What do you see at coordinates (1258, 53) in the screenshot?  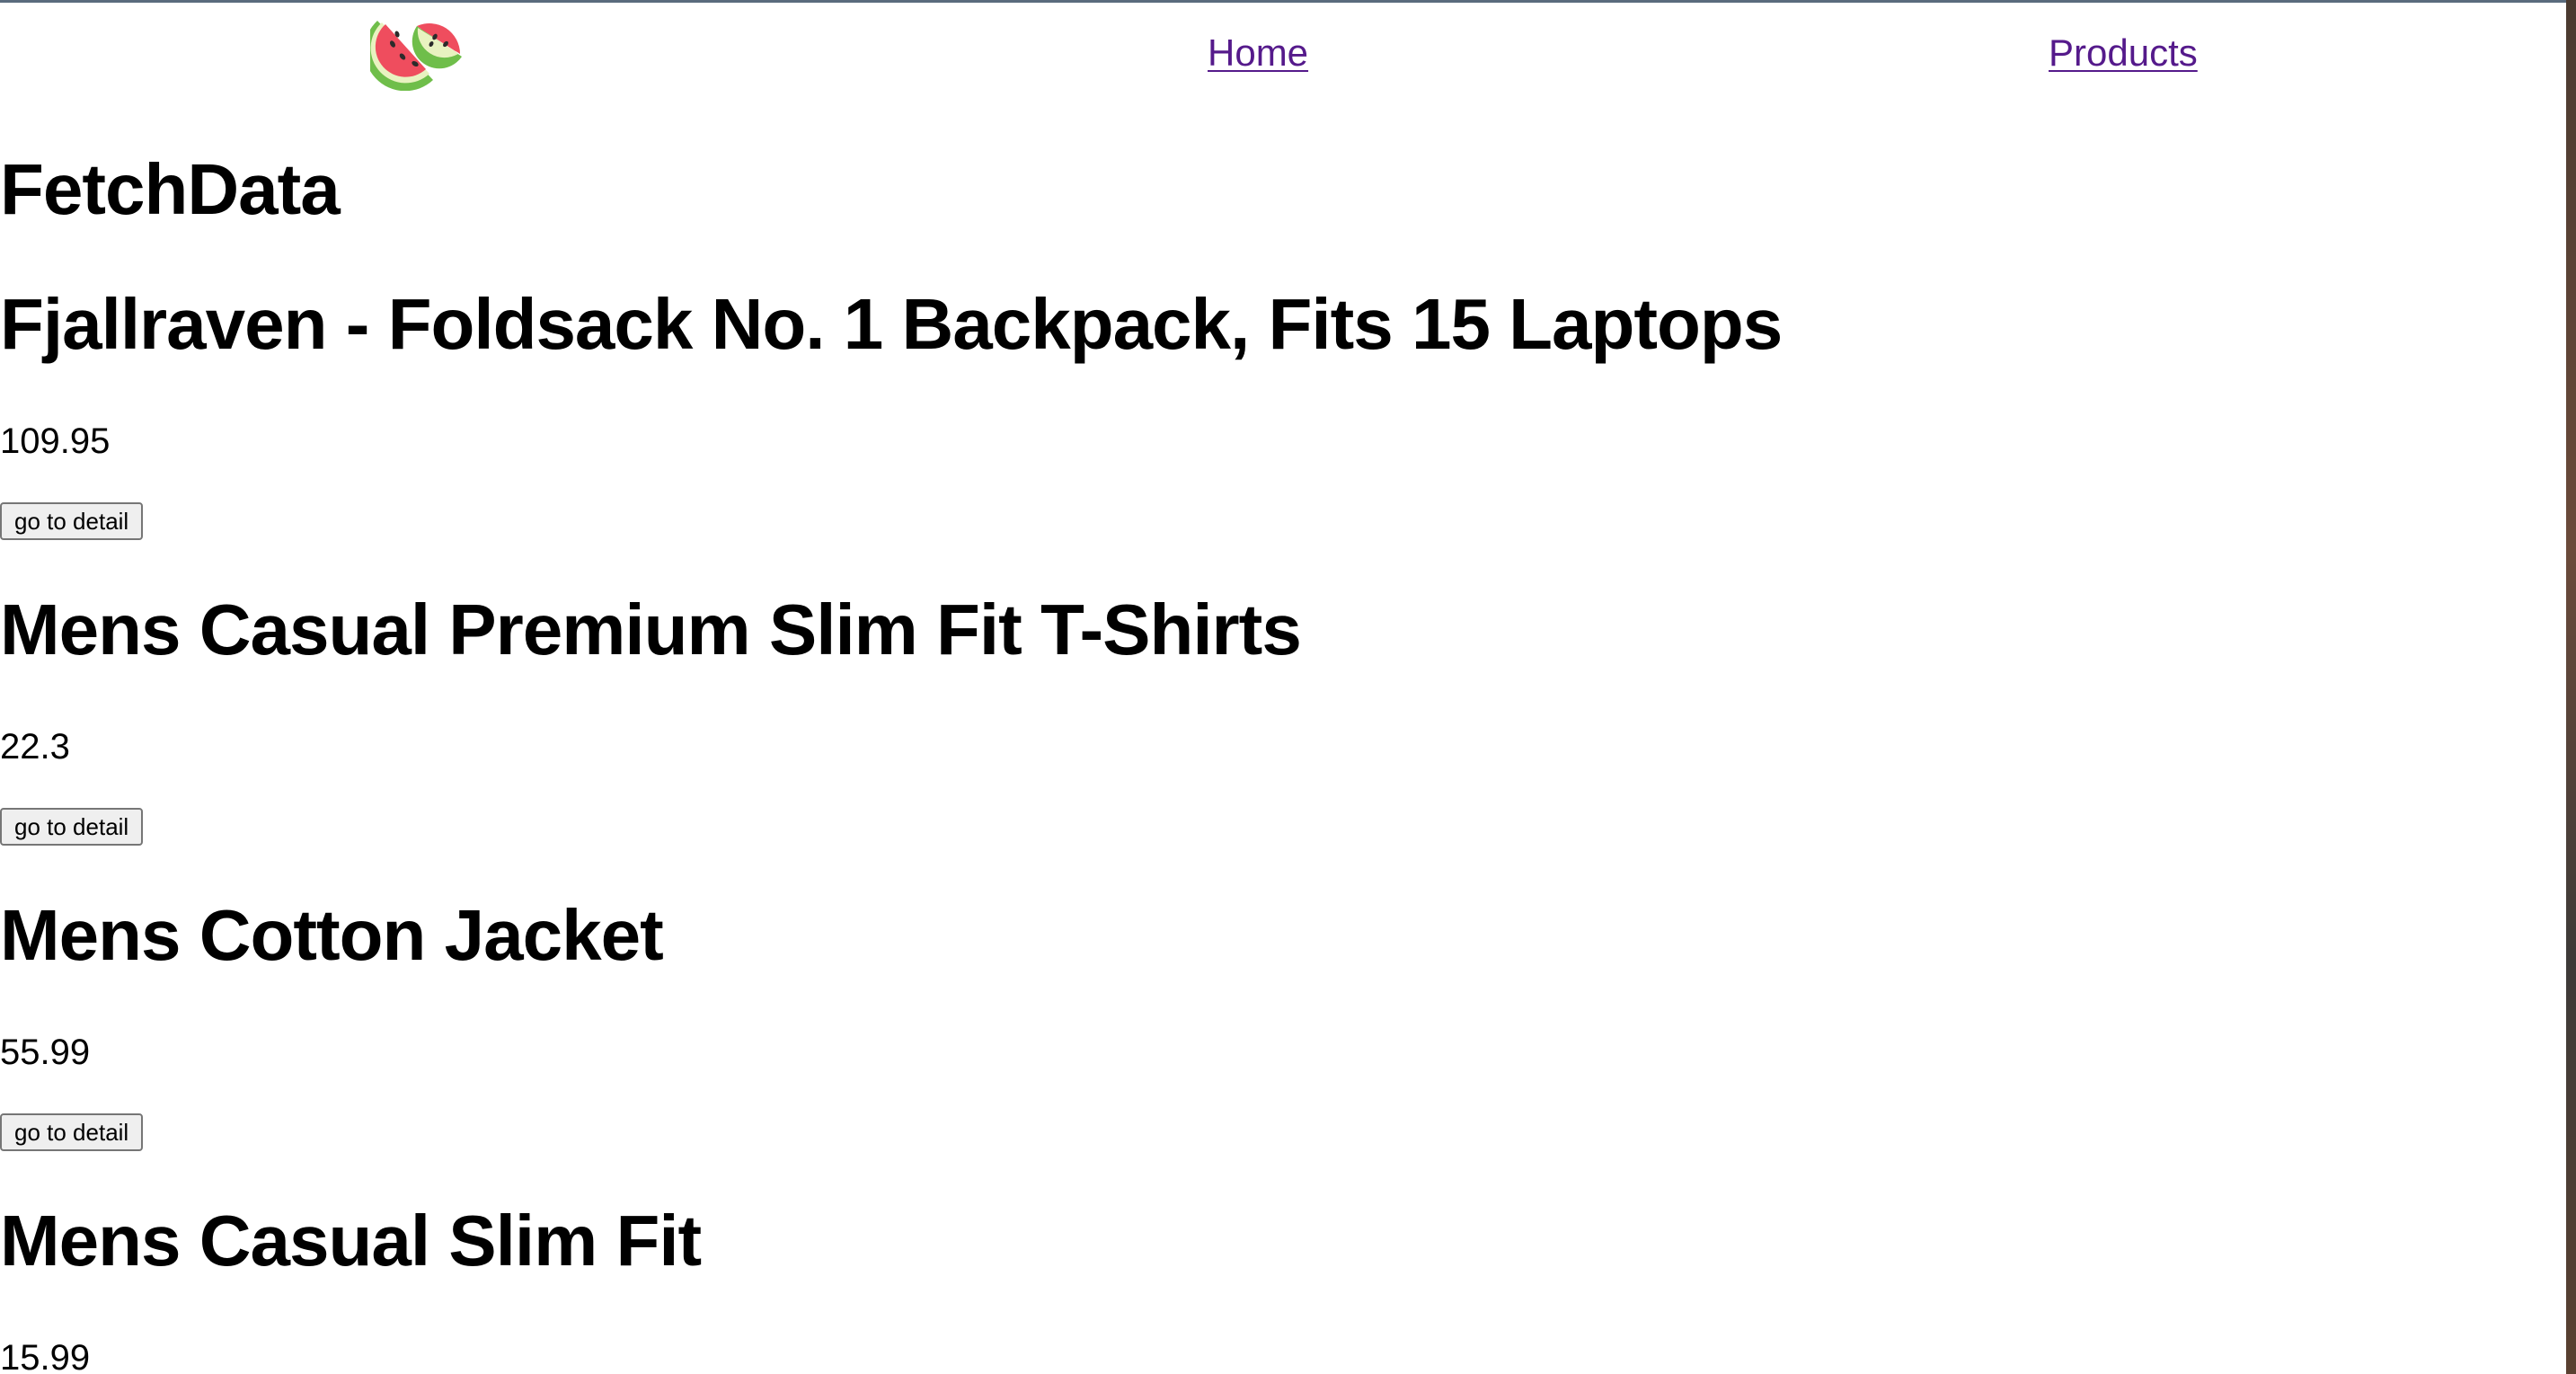 I see `nav-link-home: Home` at bounding box center [1258, 53].